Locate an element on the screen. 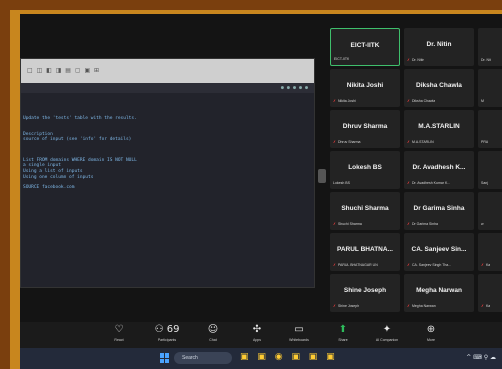 This screenshot has height=369, width=502. toolbar-label: Apps is located at coordinates (257, 340).